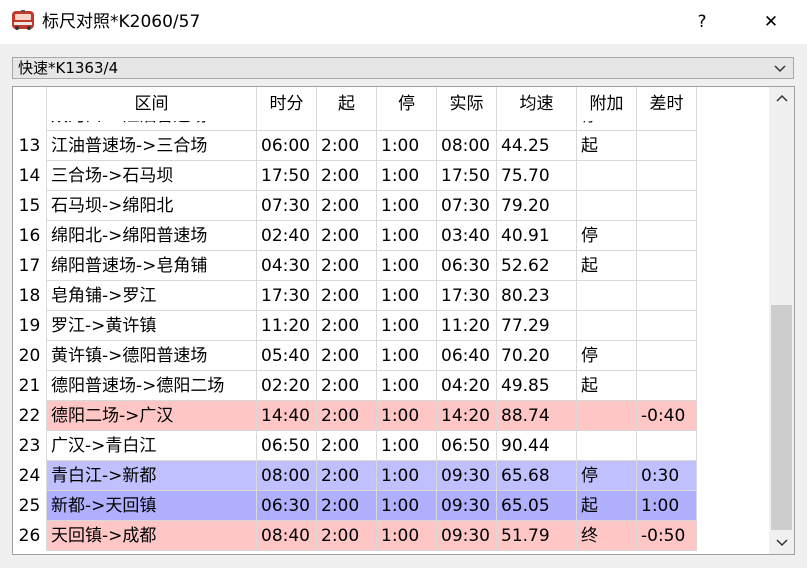  I want to click on cell-duration: 02:40, so click(287, 236).